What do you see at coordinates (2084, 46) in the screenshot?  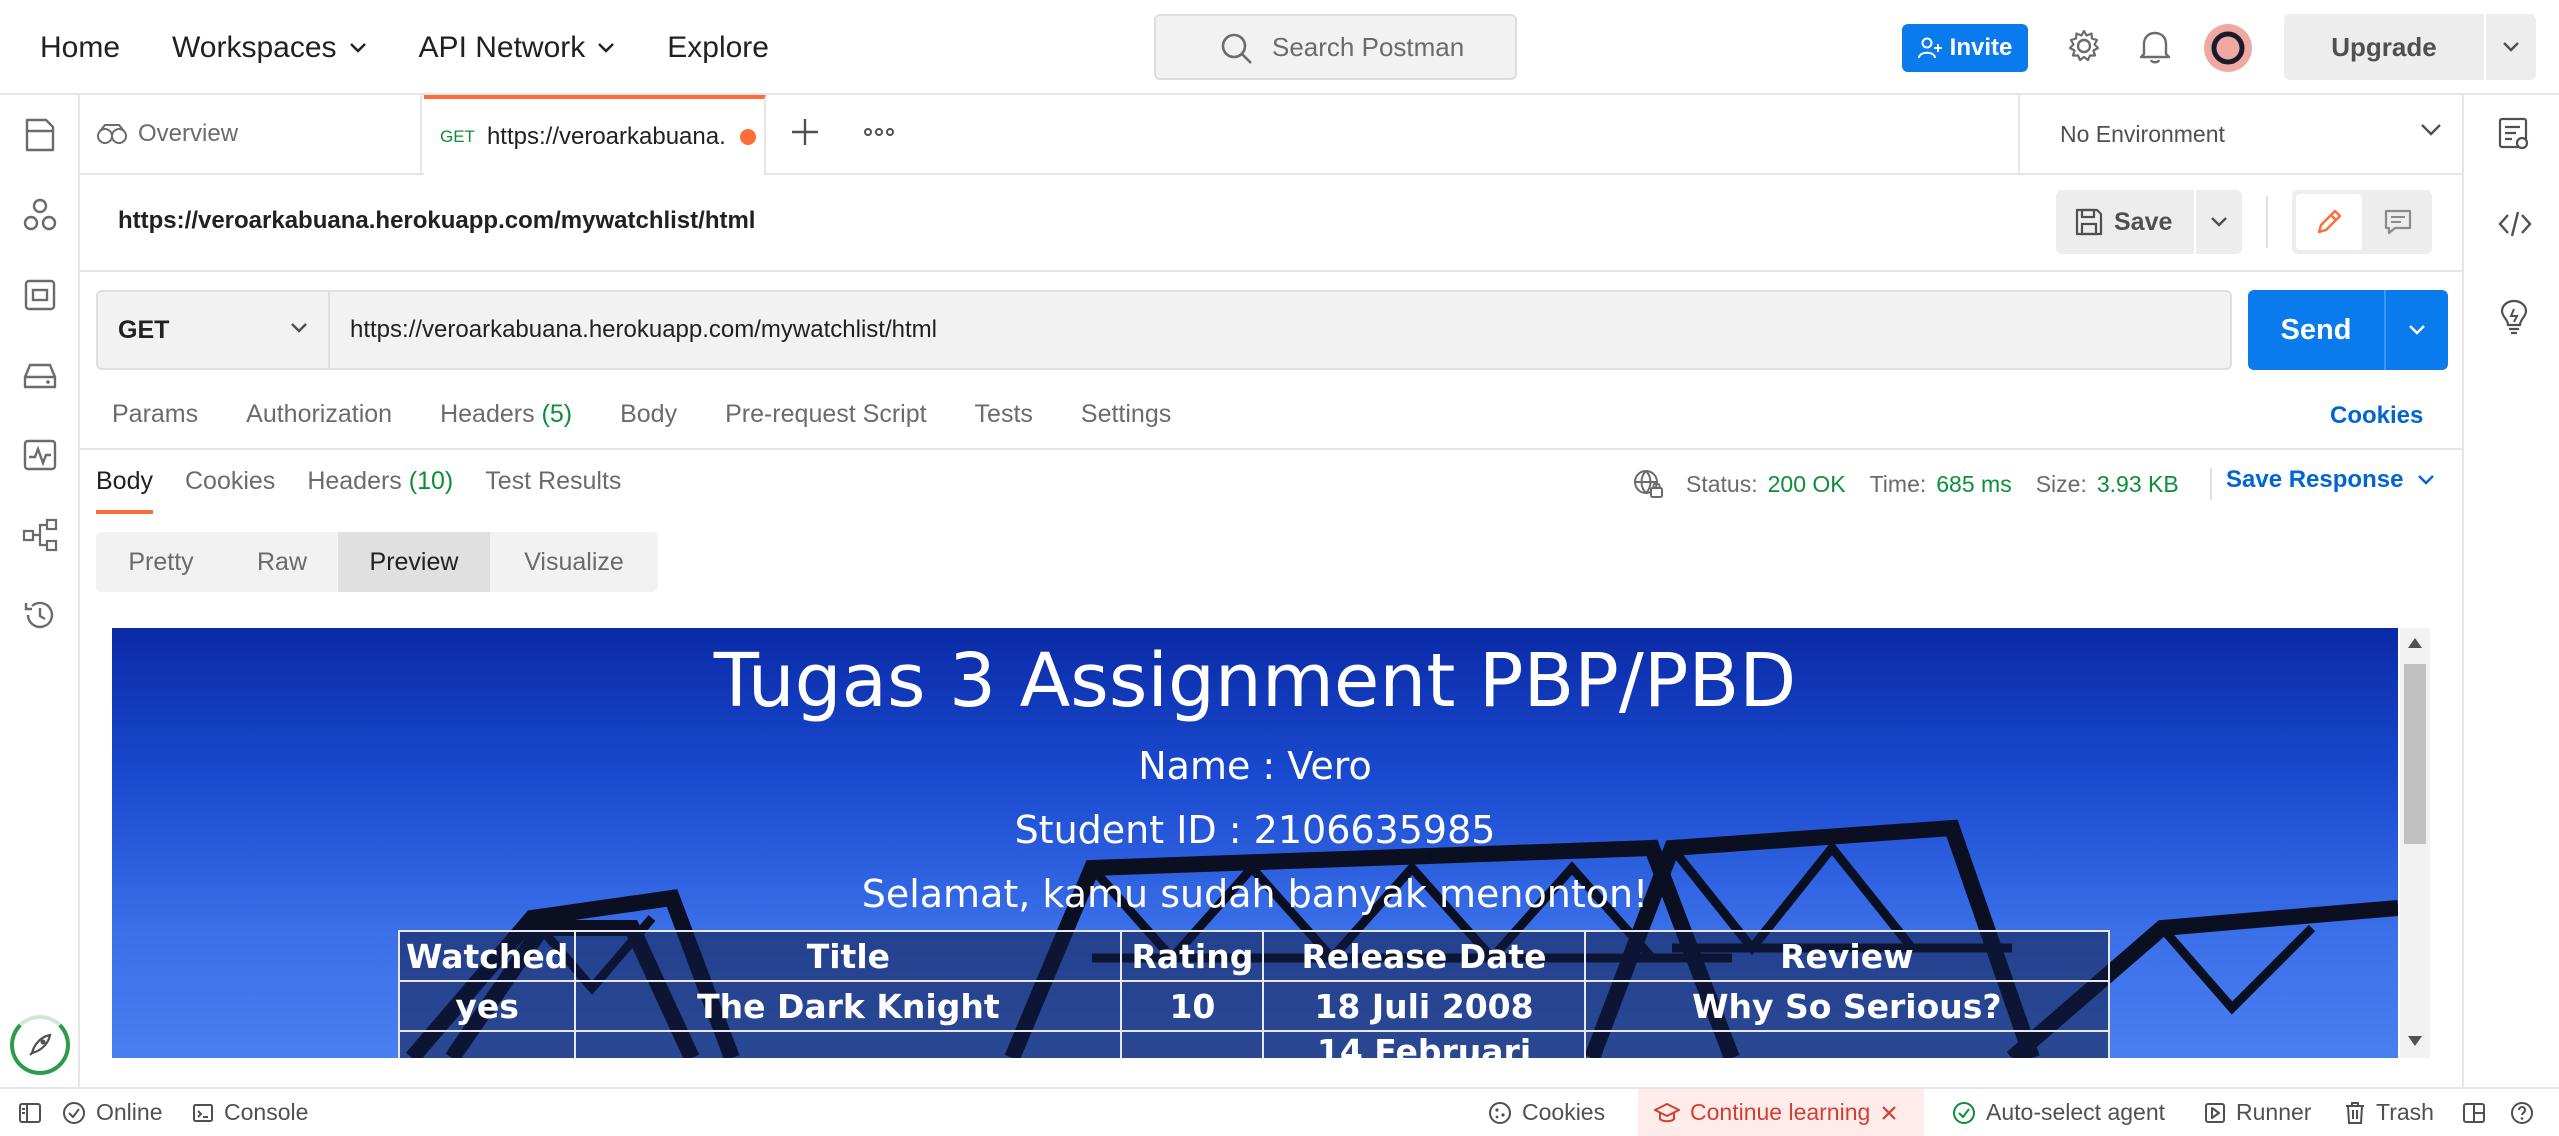 I see `gear-icon` at bounding box center [2084, 46].